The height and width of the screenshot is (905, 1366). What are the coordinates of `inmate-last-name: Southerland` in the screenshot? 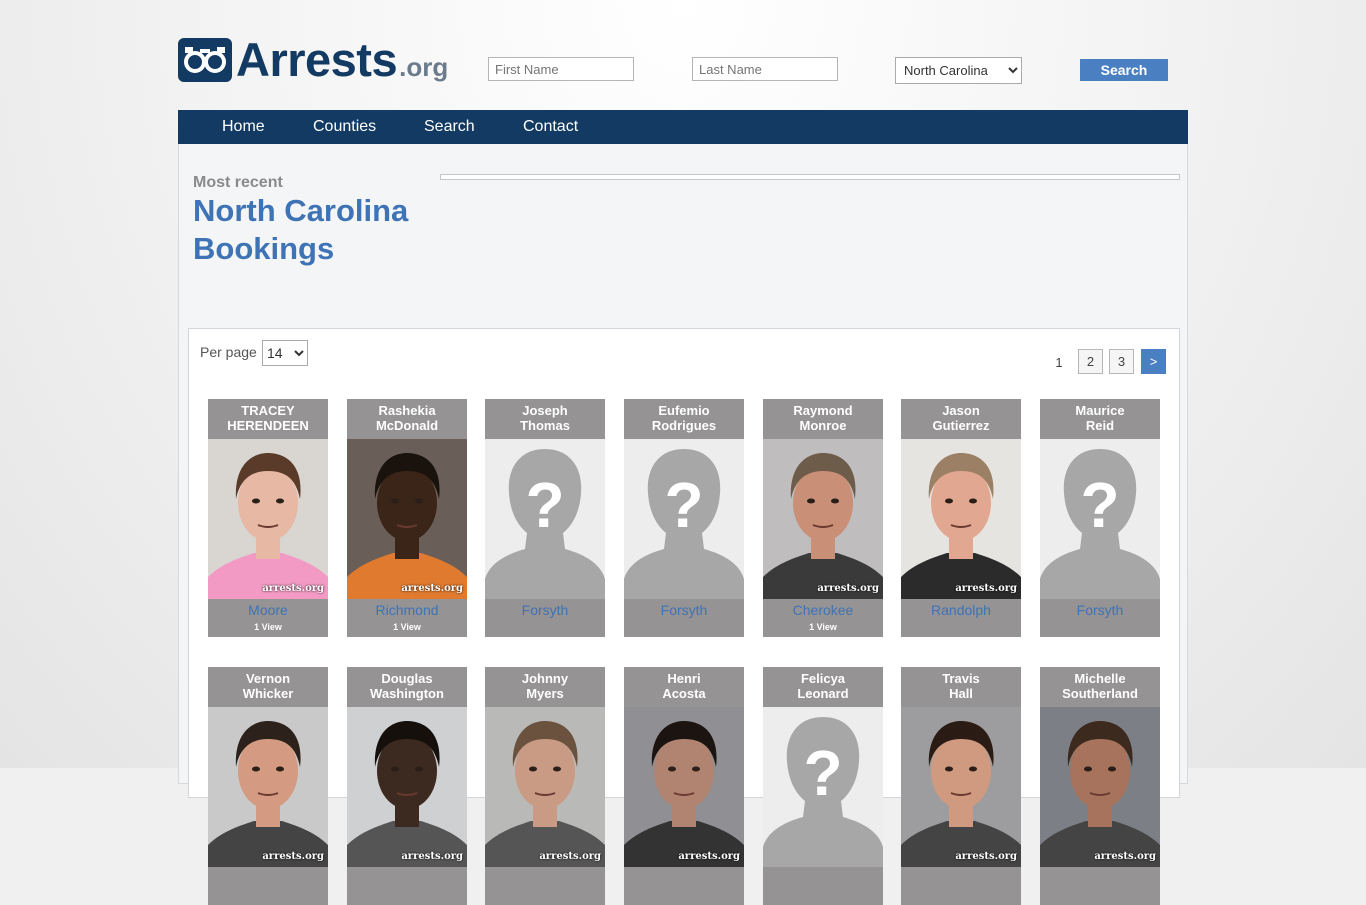 It's located at (1100, 693).